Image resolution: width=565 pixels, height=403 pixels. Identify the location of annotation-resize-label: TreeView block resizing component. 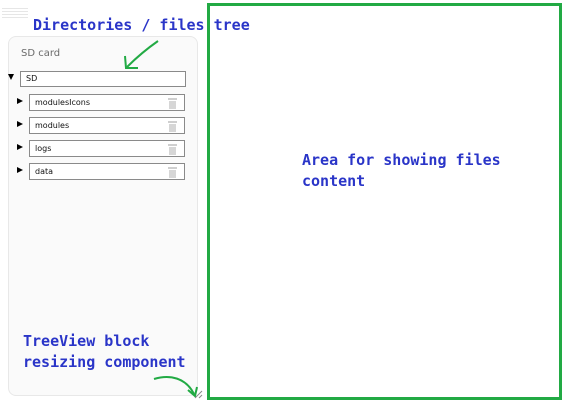
(104, 351).